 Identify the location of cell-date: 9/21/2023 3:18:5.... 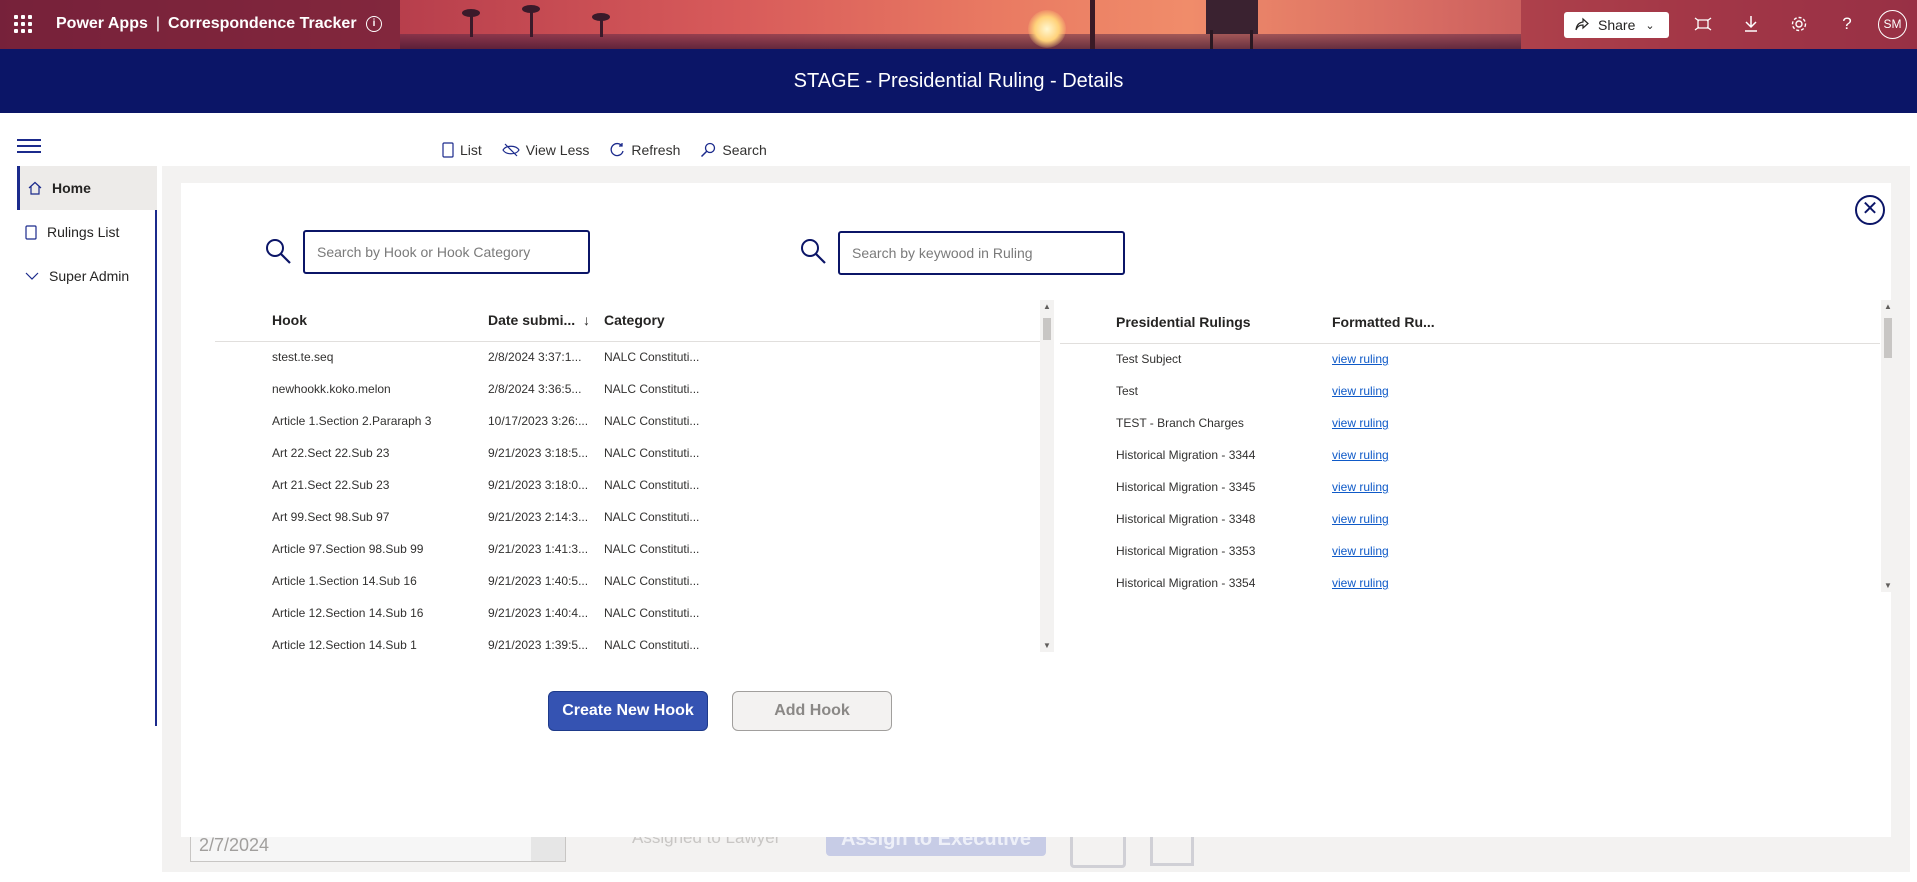
(538, 453).